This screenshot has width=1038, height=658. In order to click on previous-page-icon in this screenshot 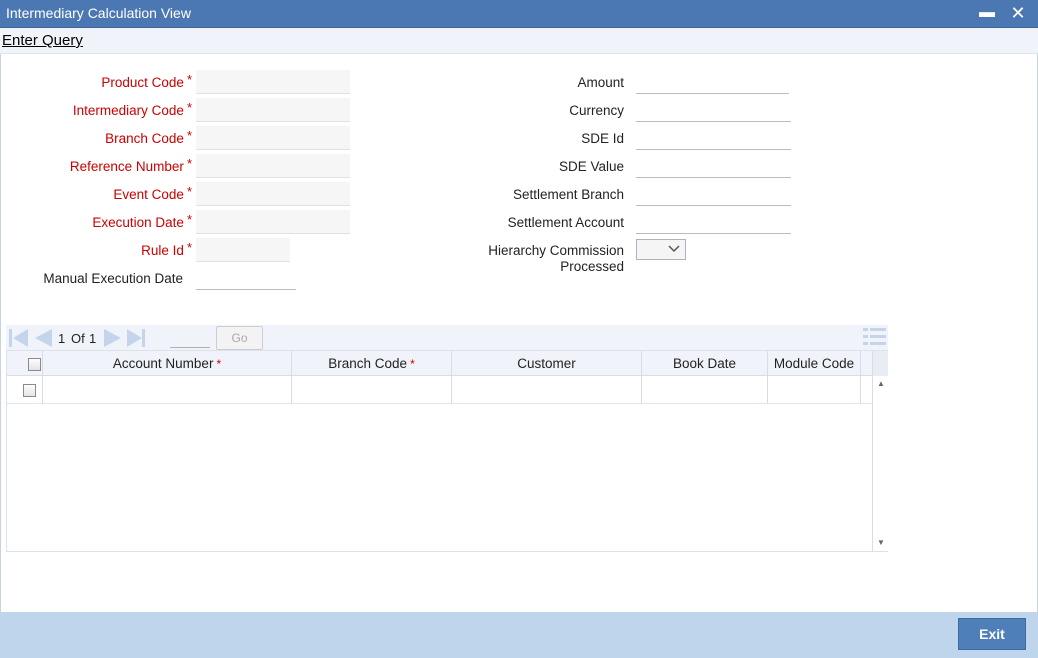, I will do `click(43, 339)`.